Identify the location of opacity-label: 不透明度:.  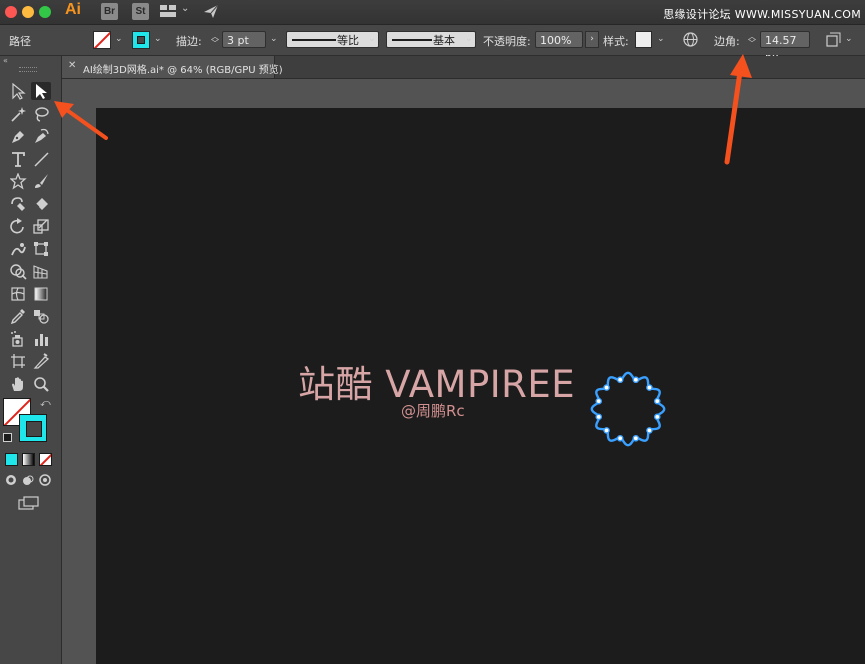
(507, 41).